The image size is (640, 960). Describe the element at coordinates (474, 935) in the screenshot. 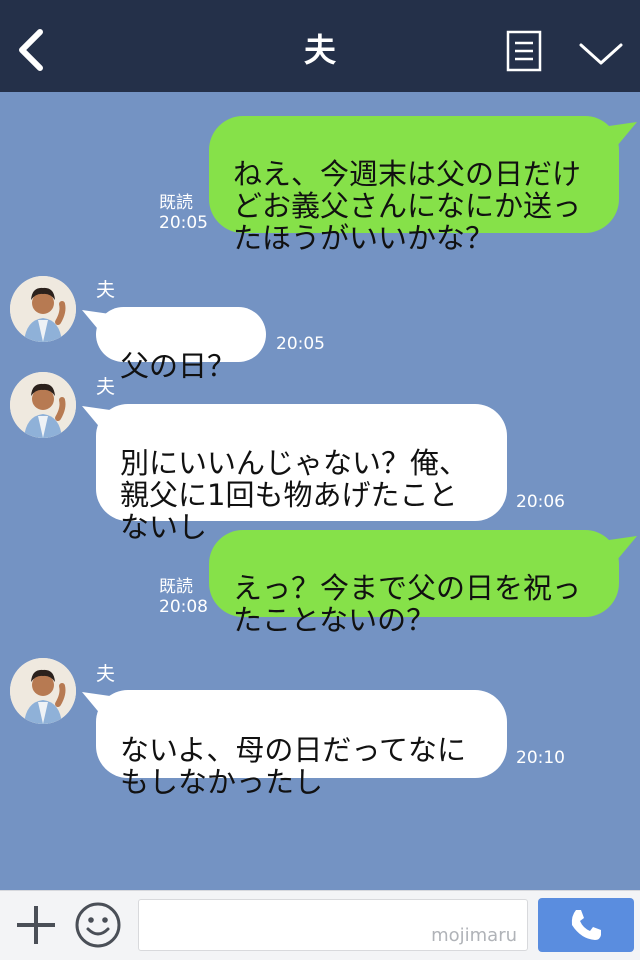

I see `watermark-text: mojimaru` at that location.